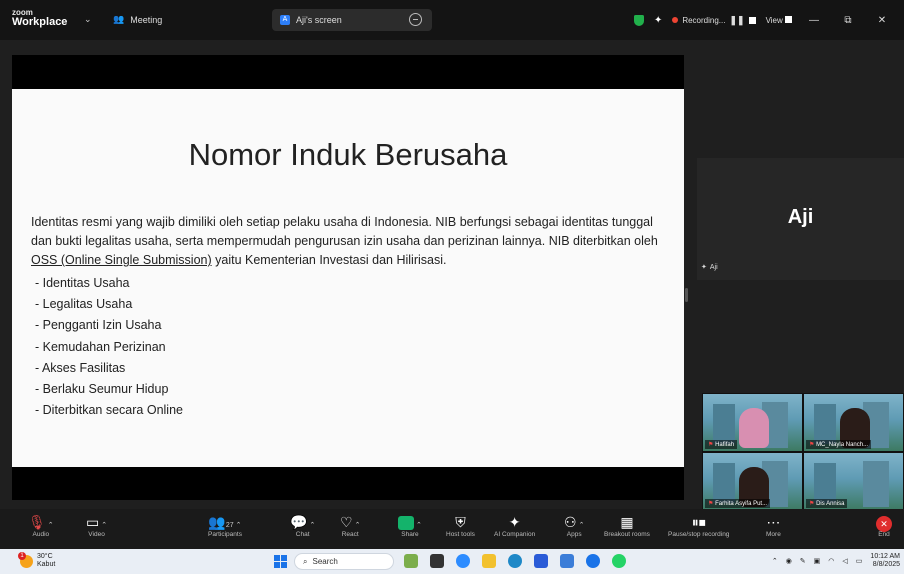 The image size is (904, 574). I want to click on notification-badge: 1, so click(22, 555).